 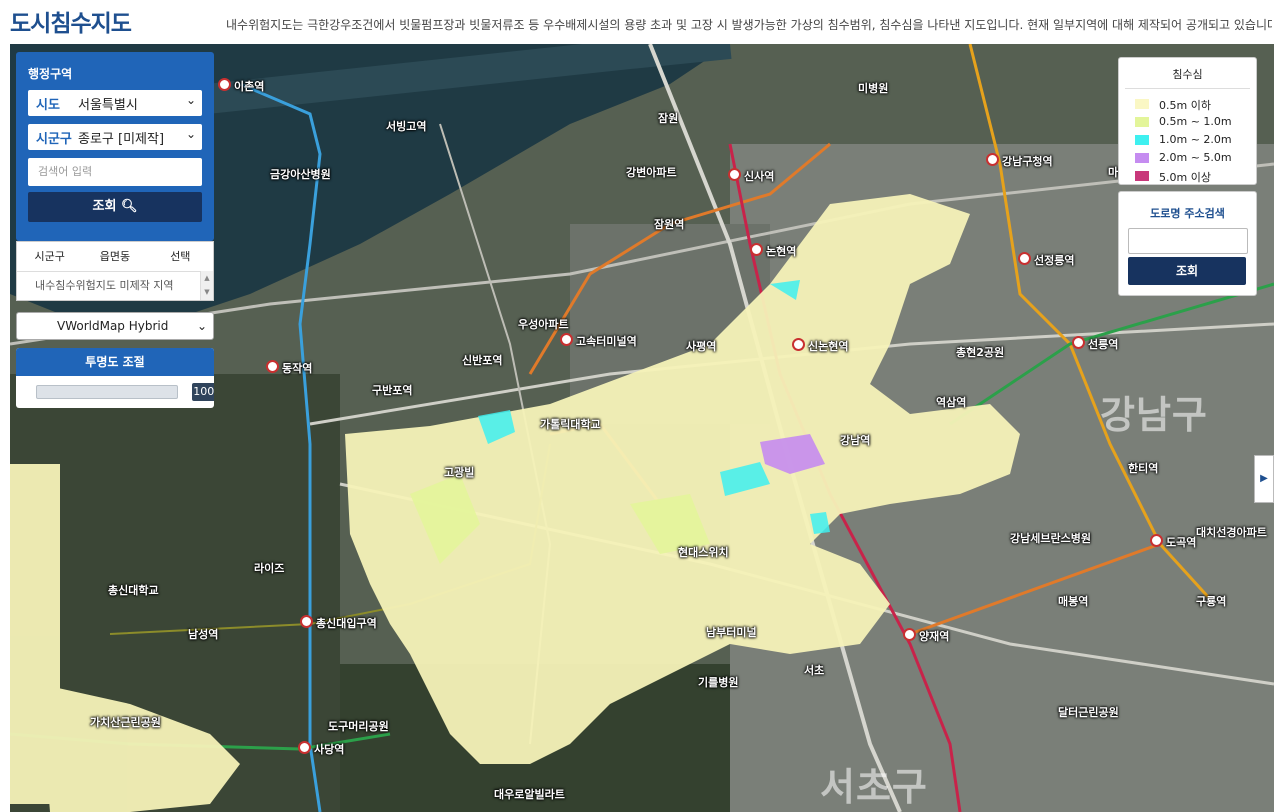 What do you see at coordinates (121, 139) in the screenshot?
I see `sigungu-value: 종로구 [미제작]` at bounding box center [121, 139].